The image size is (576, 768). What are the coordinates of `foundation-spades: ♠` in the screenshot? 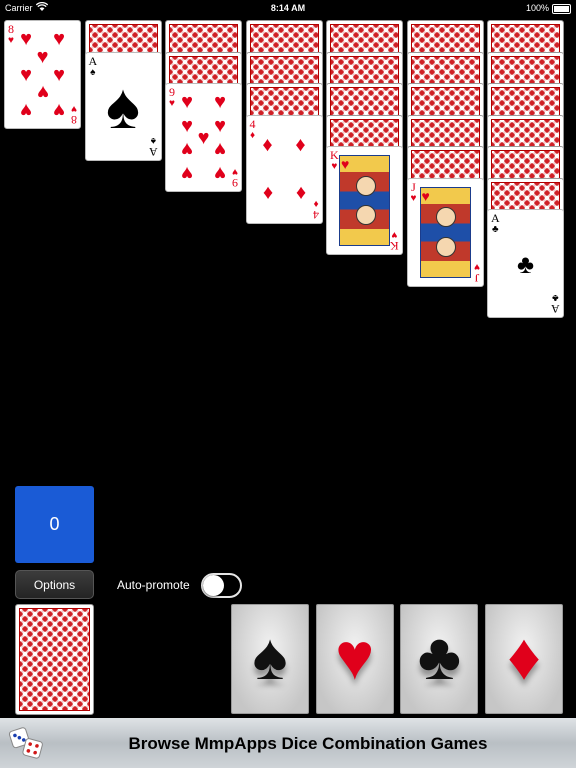 It's located at (270, 659).